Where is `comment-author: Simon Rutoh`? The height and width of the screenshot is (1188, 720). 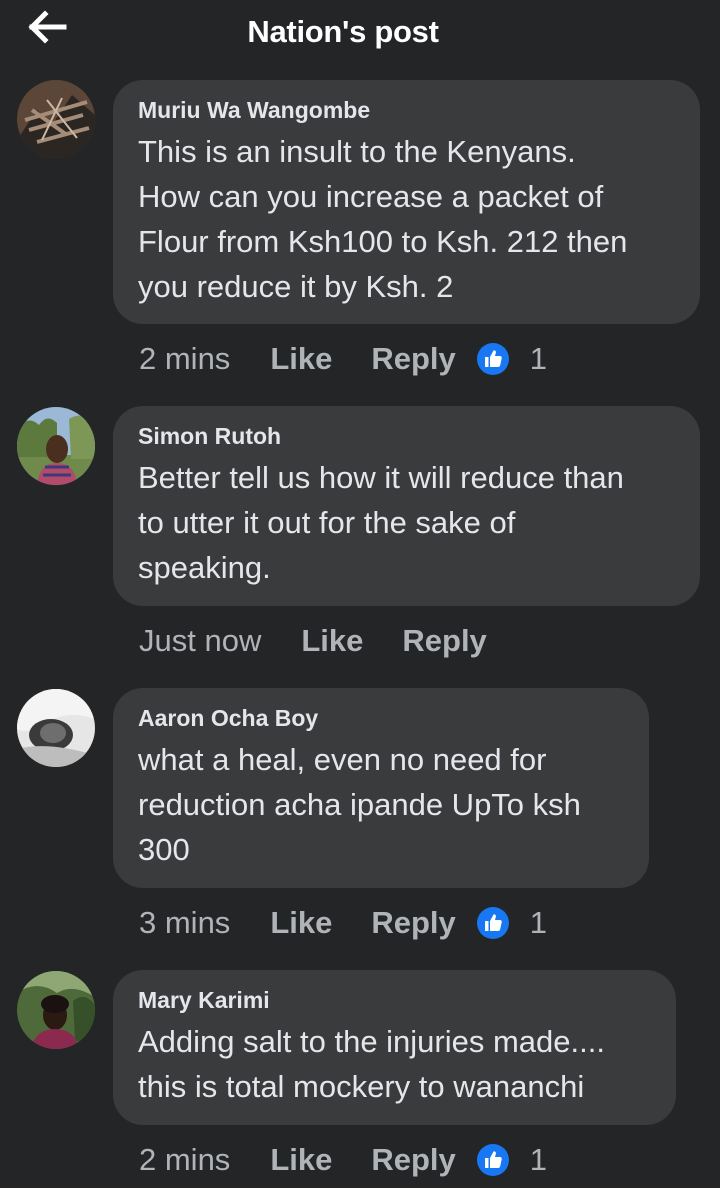
comment-author: Simon Rutoh is located at coordinates (209, 436).